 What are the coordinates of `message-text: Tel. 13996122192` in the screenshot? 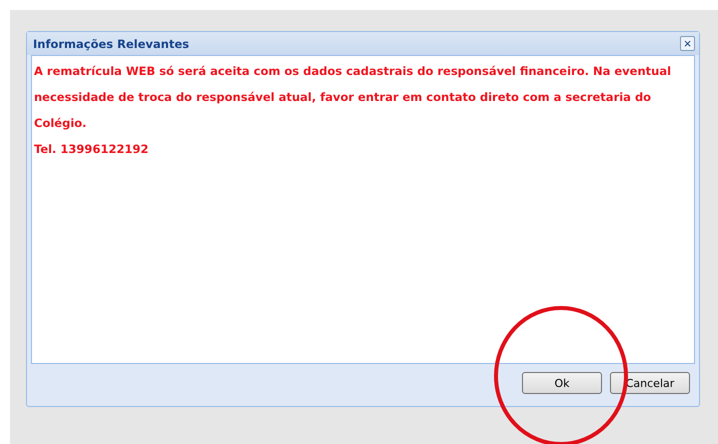 It's located at (92, 149).